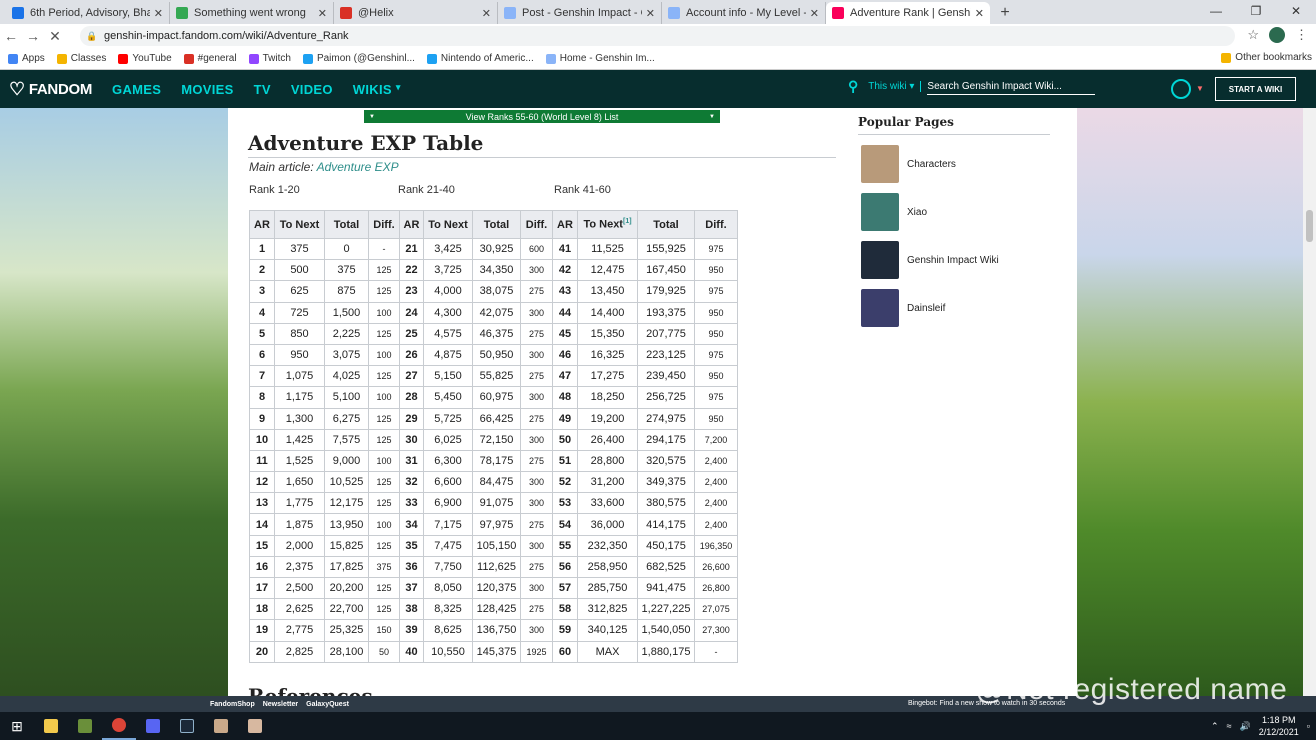  I want to click on volume-icon: 🔊, so click(1245, 726).